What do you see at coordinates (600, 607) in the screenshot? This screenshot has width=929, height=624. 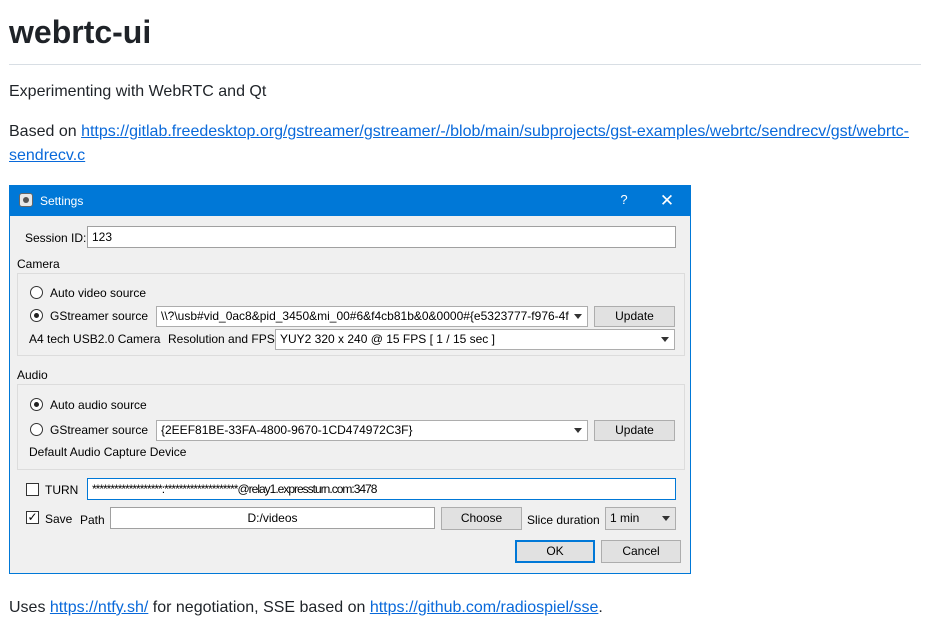 I see `footer-suffix: .` at bounding box center [600, 607].